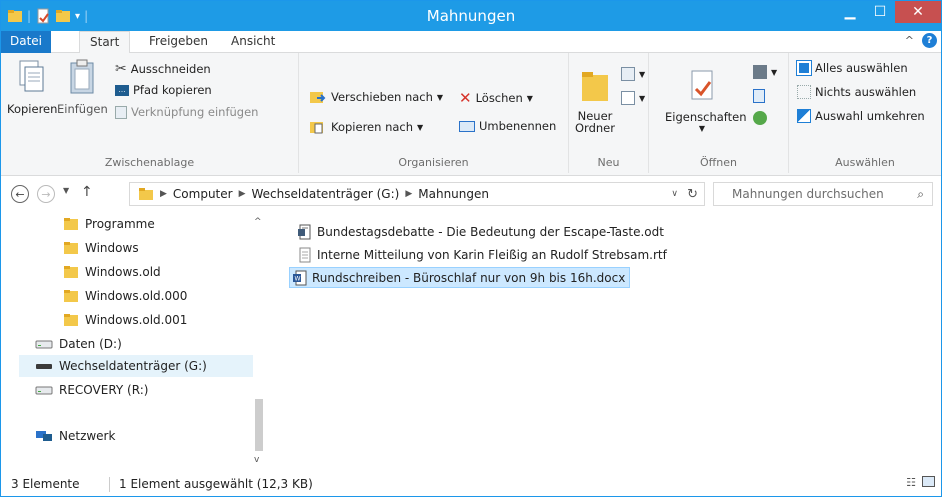 Image resolution: width=942 pixels, height=497 pixels. I want to click on breadcrumb-folder: Mahnungen, so click(453, 194).